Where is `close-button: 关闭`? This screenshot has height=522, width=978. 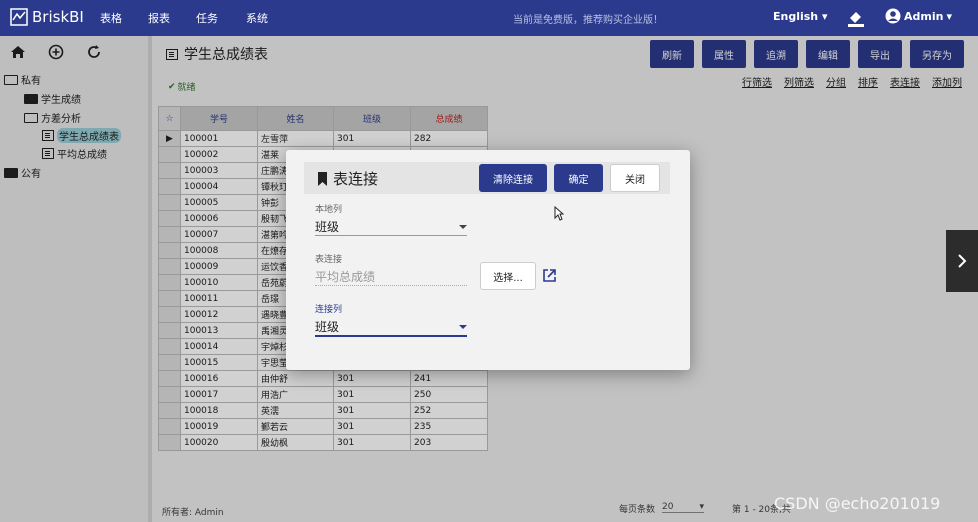 close-button: 关闭 is located at coordinates (635, 178).